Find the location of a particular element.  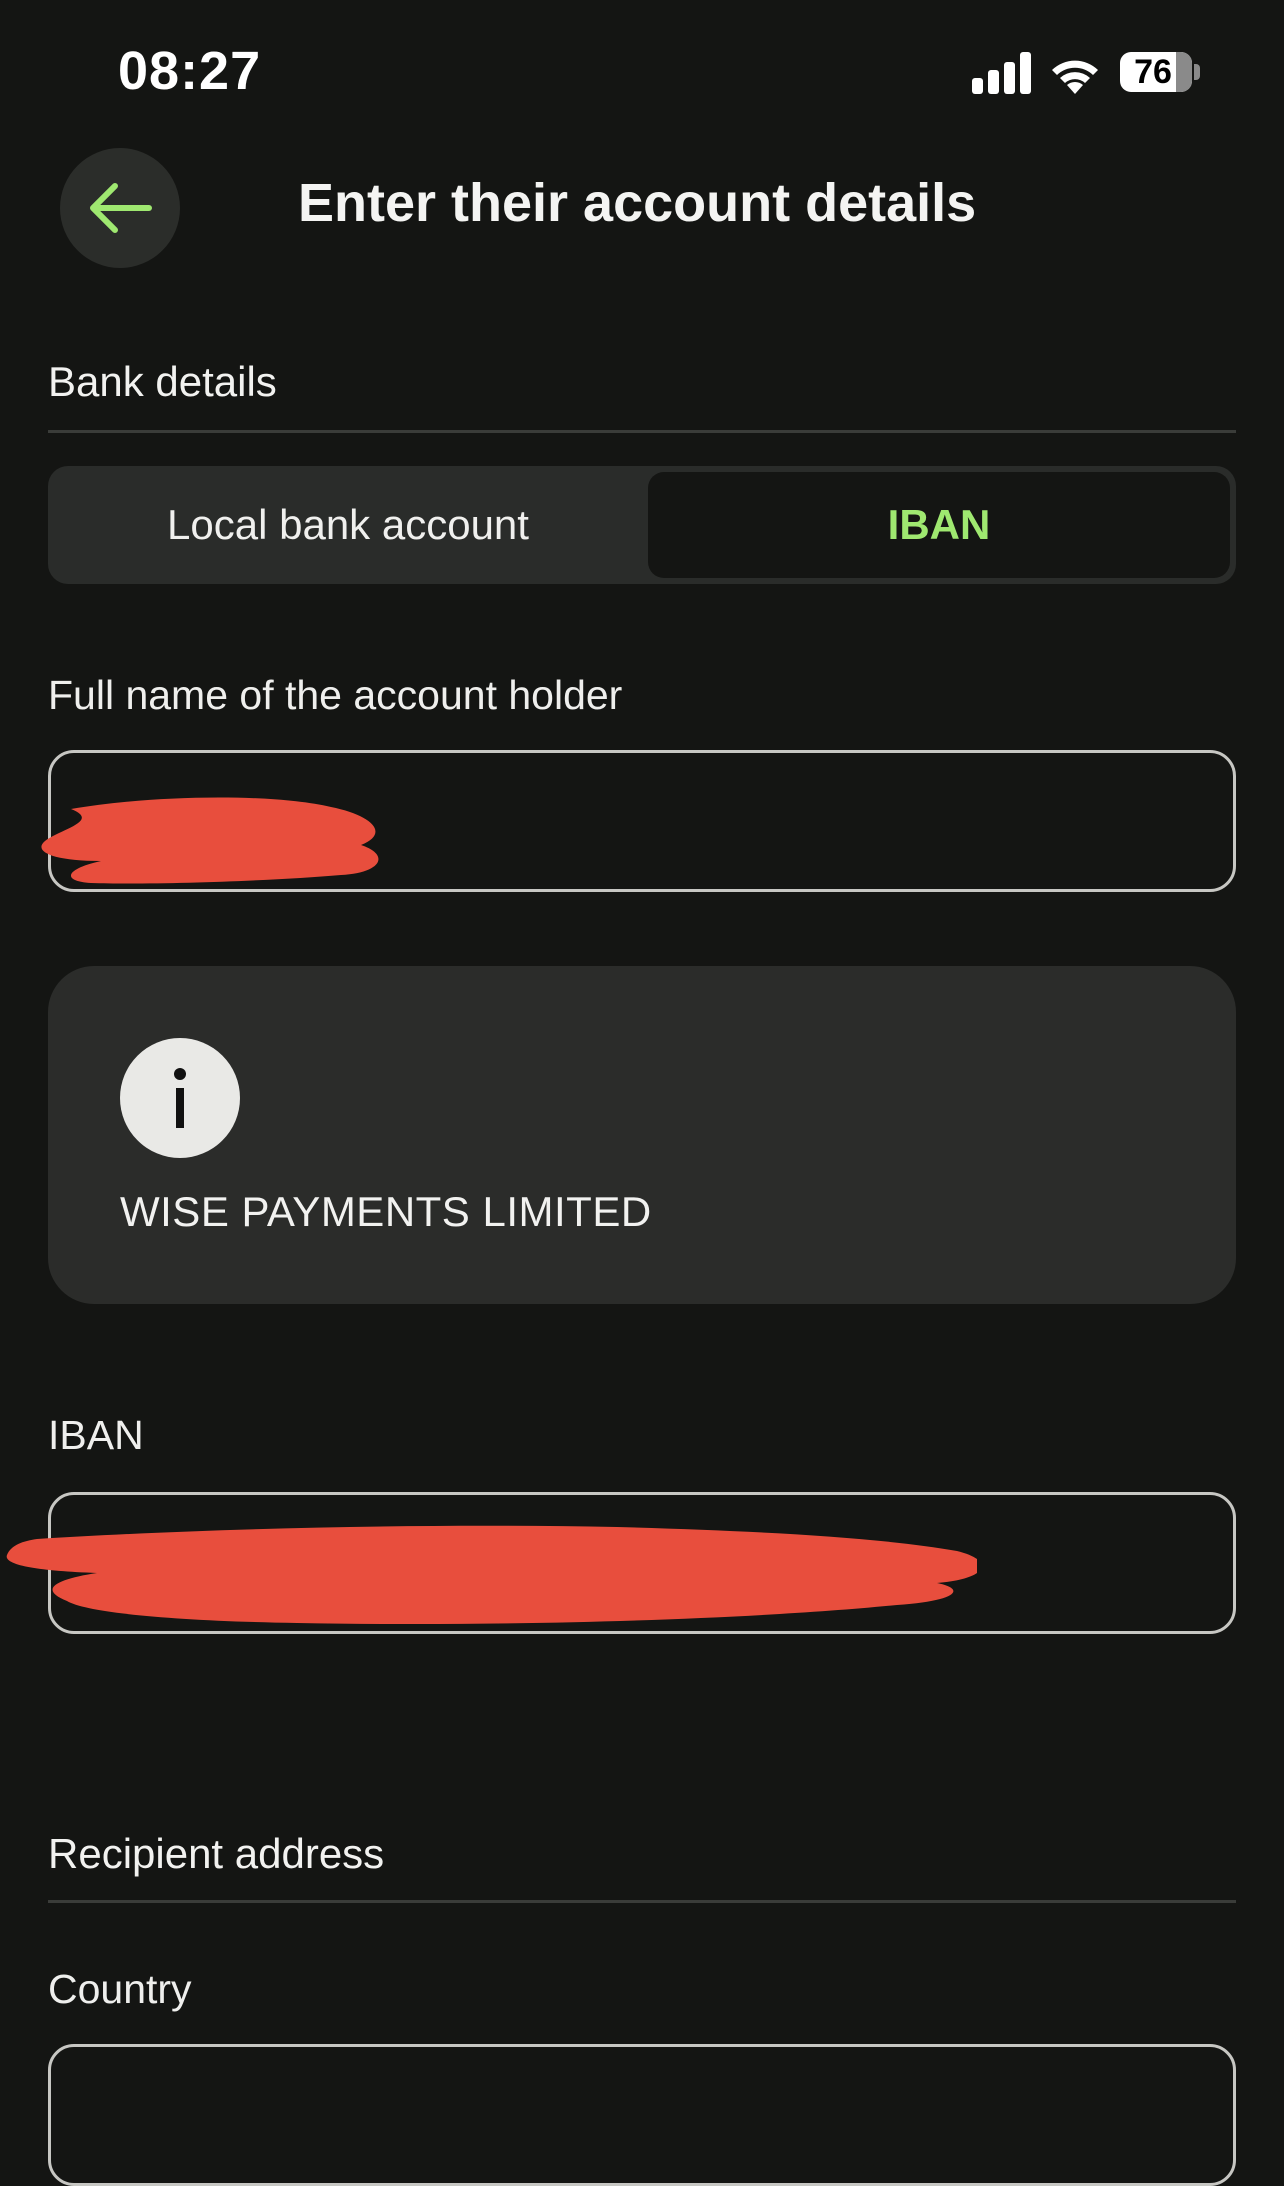

country-select is located at coordinates (642, 2115).